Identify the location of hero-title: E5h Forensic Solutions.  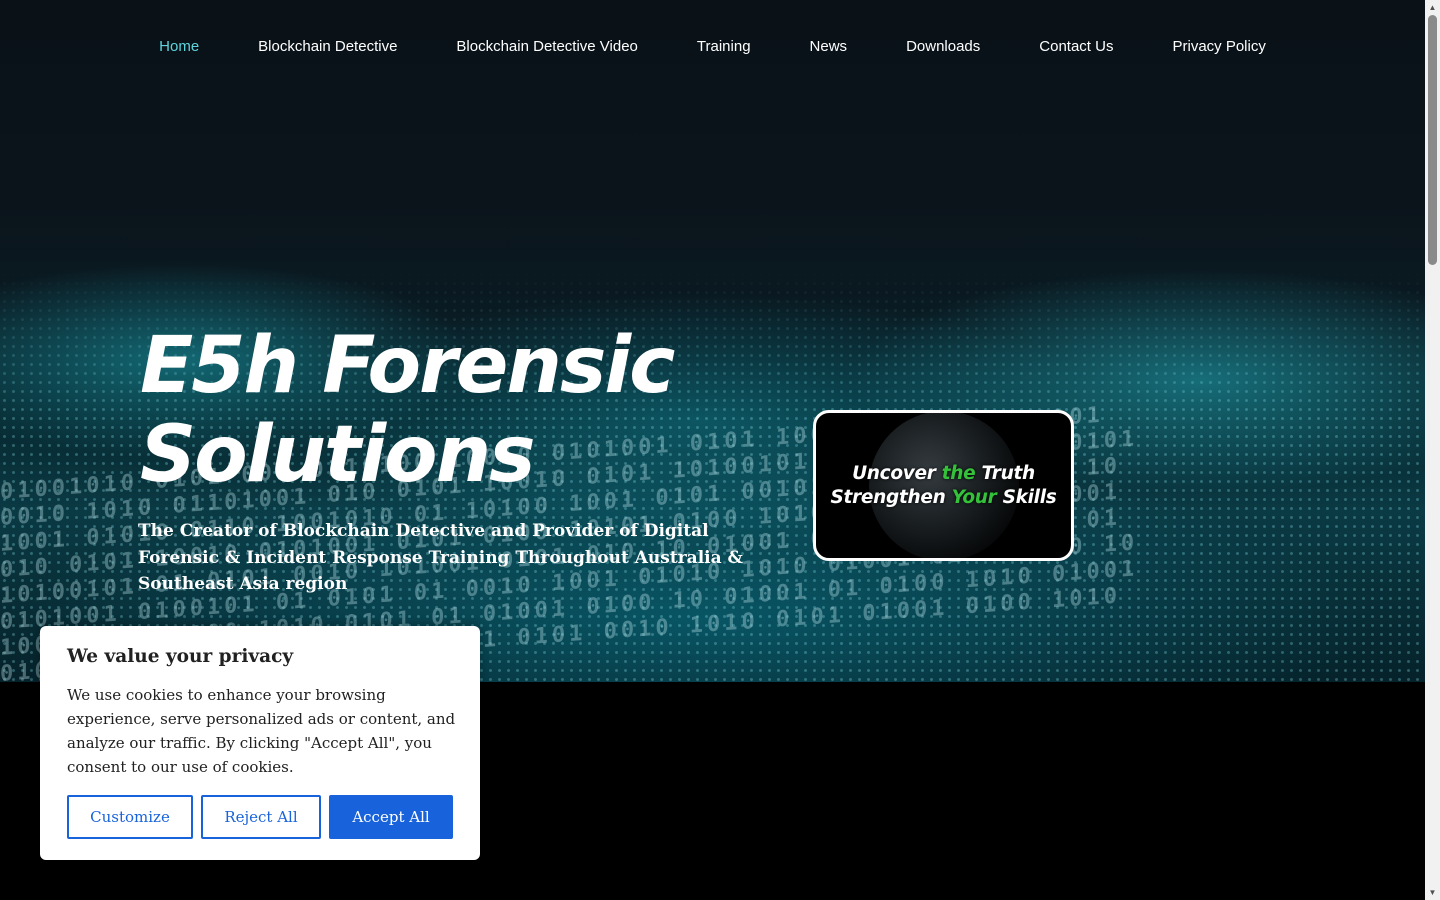
(460, 411).